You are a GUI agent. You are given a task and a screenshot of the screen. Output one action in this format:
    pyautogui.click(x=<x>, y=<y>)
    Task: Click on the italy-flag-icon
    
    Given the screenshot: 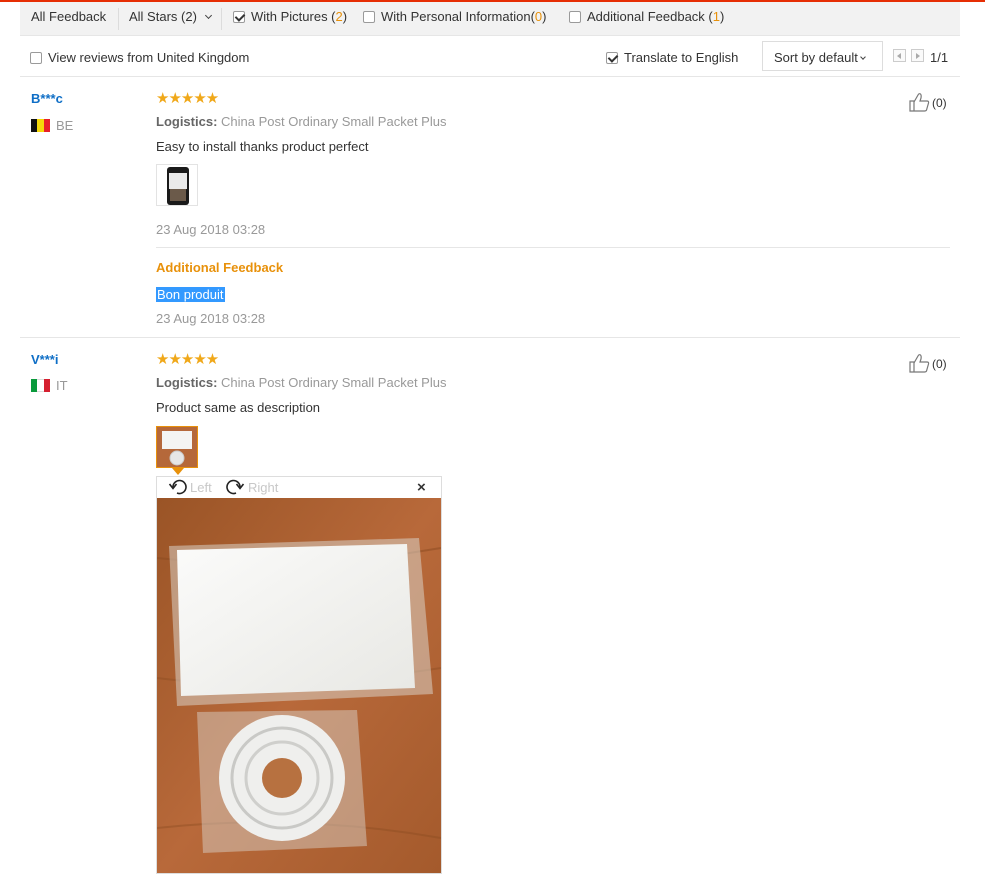 What is the action you would take?
    pyautogui.click(x=40, y=385)
    